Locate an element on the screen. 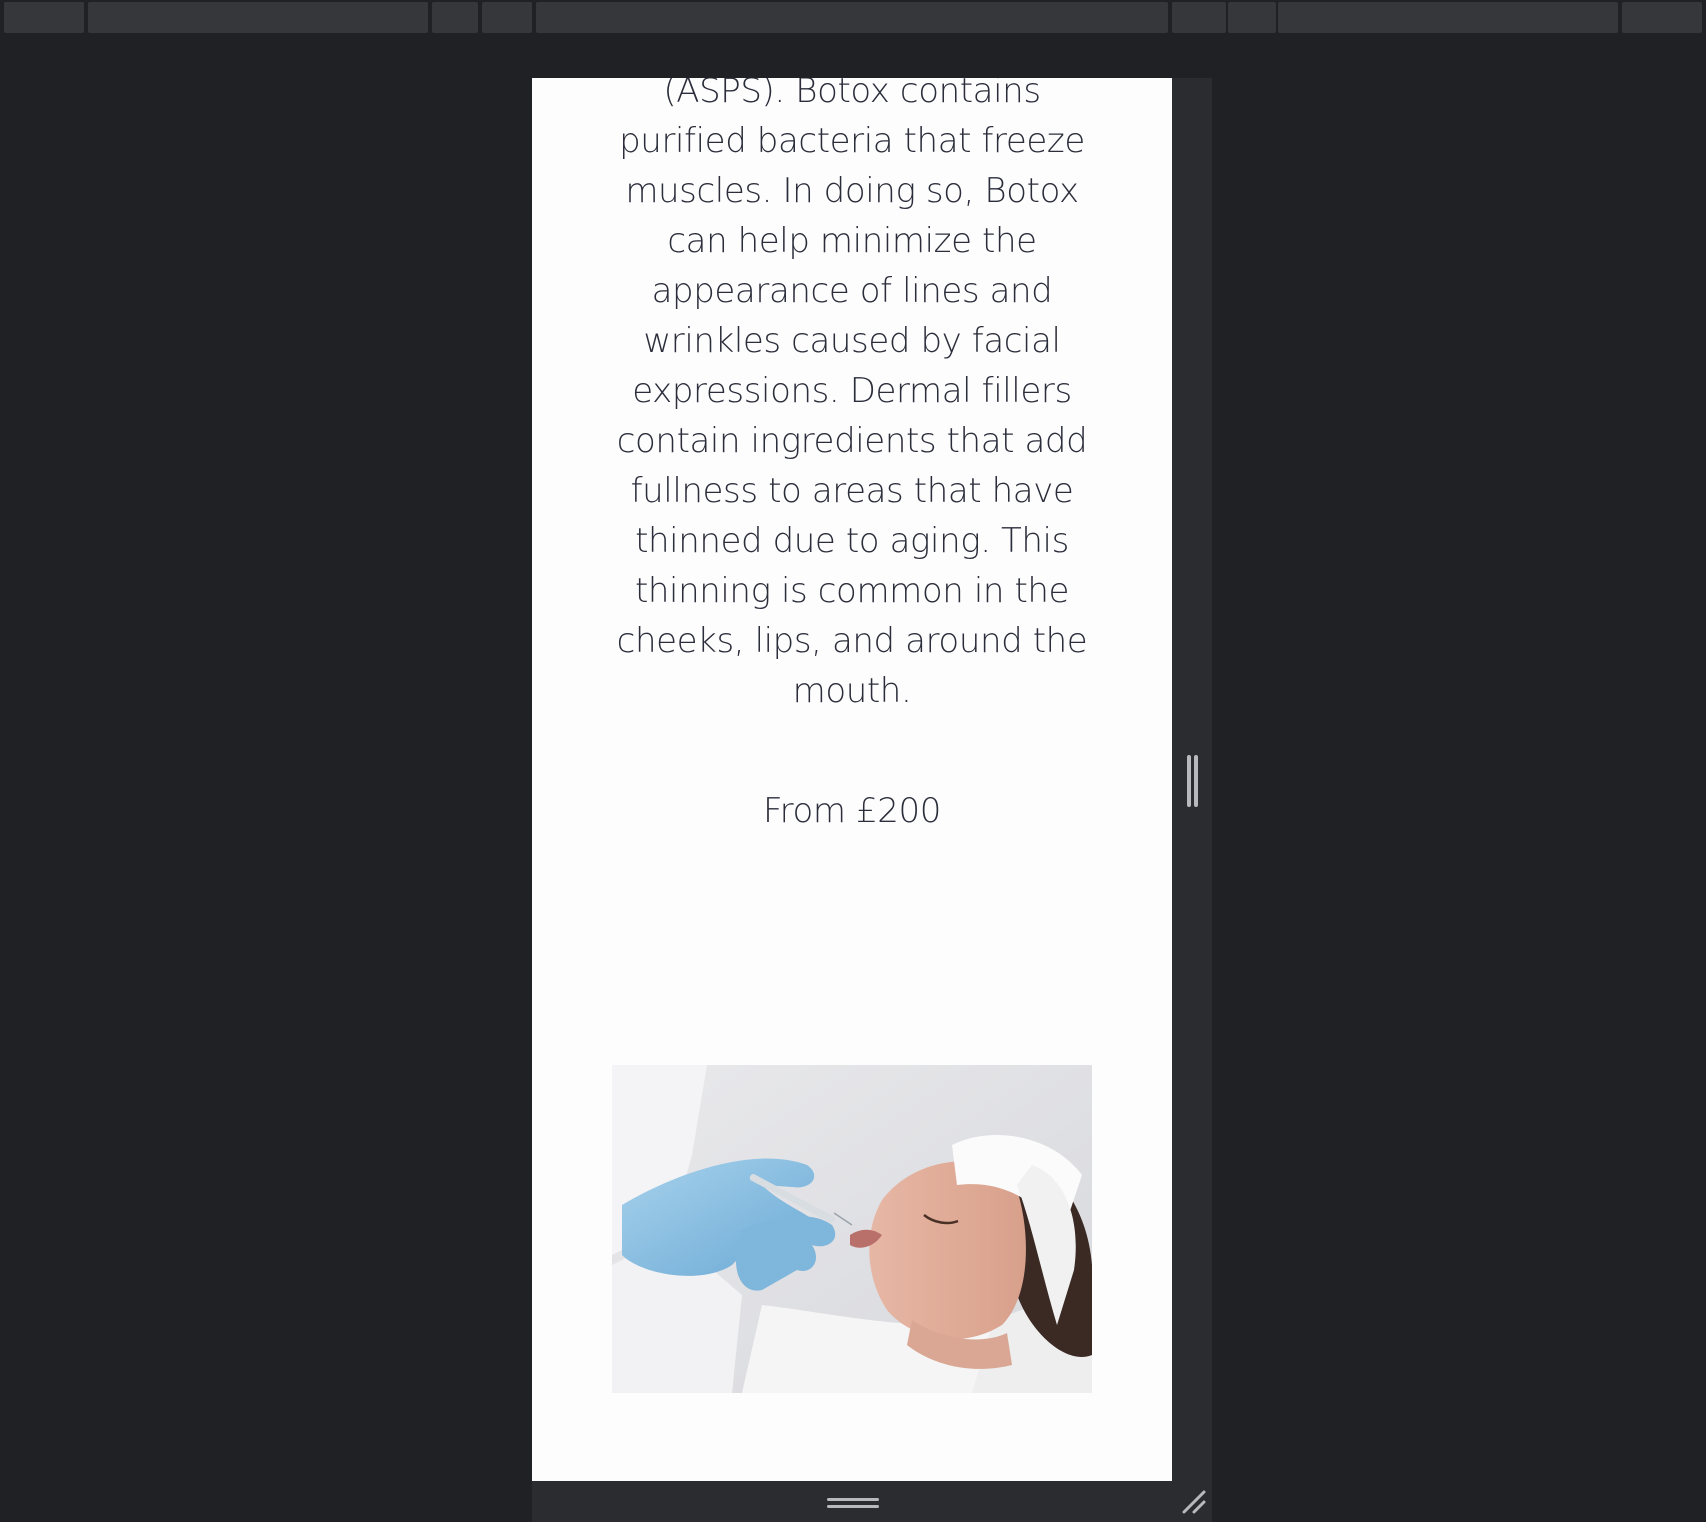 This screenshot has width=1706, height=1522. bottom-resize-handle is located at coordinates (853, 1504).